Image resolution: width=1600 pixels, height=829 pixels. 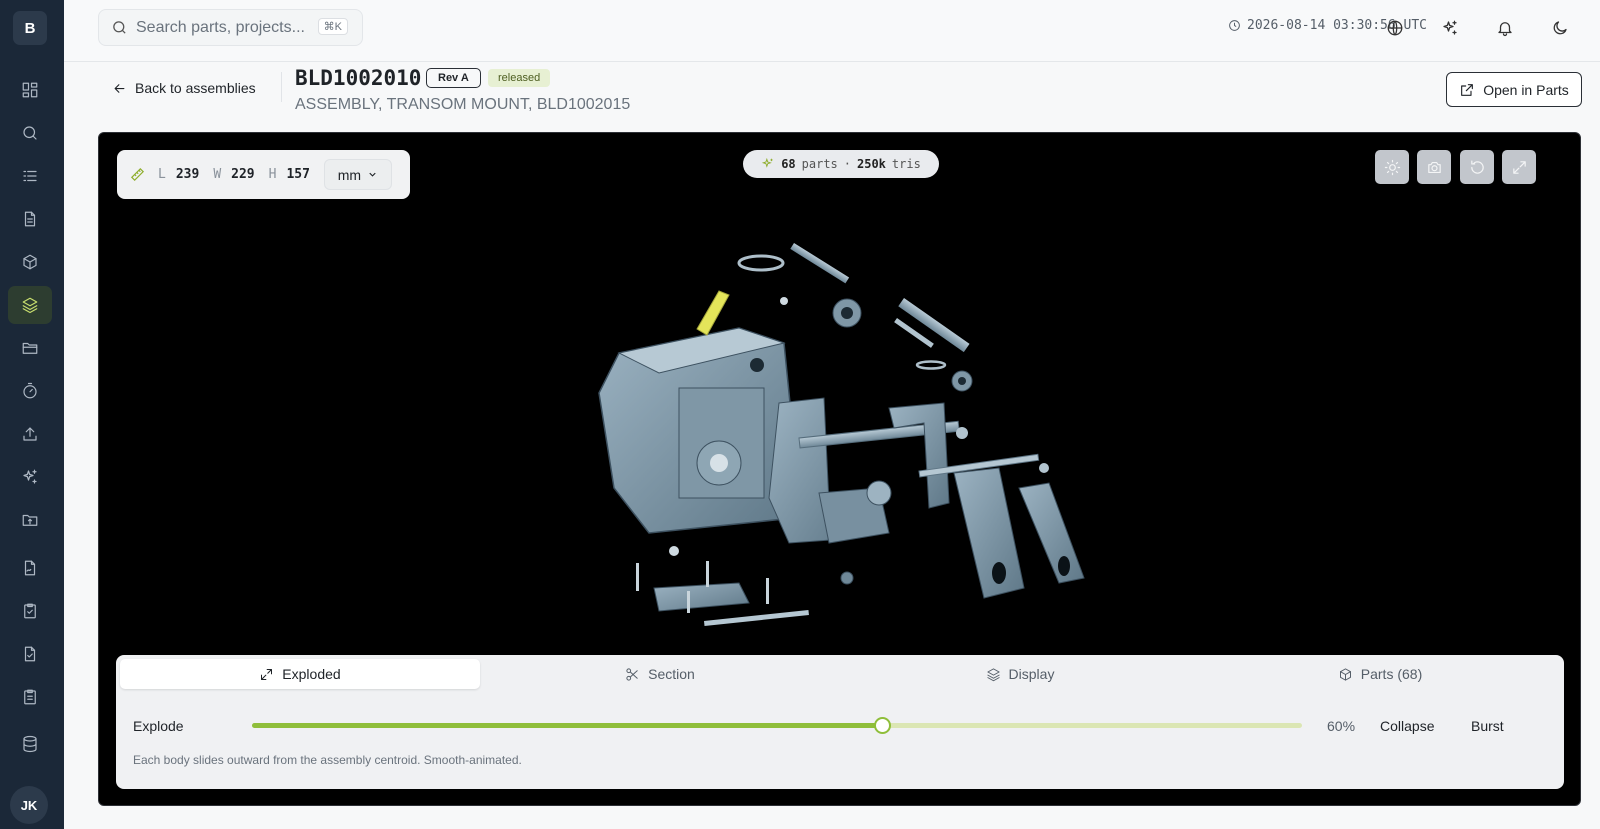 I want to click on tris-label: tris, so click(x=906, y=164).